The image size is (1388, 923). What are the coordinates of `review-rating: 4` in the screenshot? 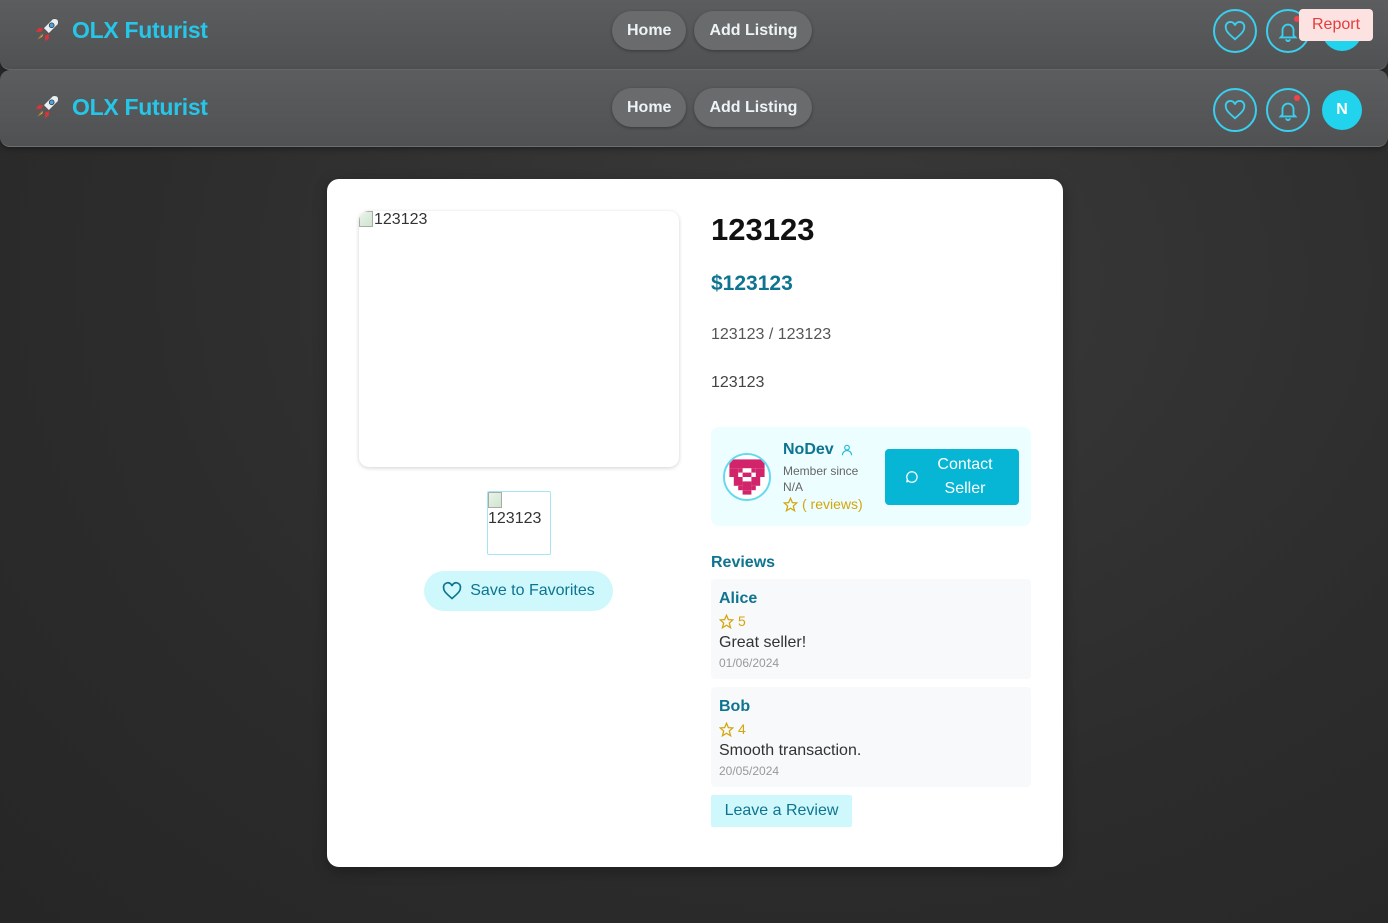 It's located at (732, 729).